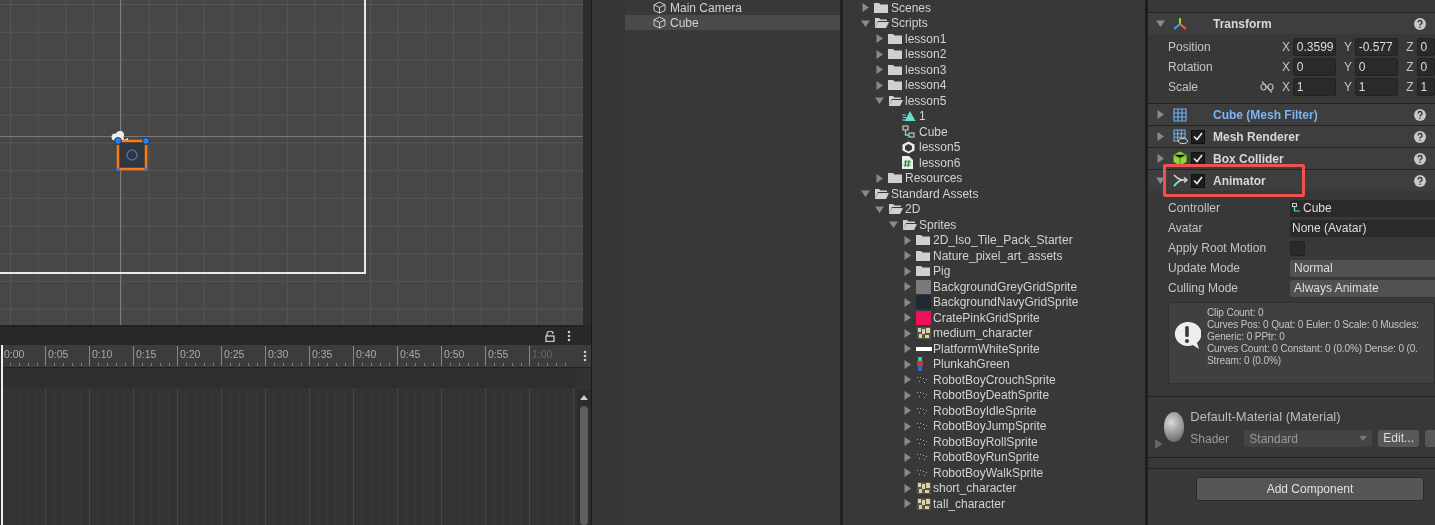  What do you see at coordinates (1291, 136) in the screenshot?
I see `component-header: Mesh Renderer` at bounding box center [1291, 136].